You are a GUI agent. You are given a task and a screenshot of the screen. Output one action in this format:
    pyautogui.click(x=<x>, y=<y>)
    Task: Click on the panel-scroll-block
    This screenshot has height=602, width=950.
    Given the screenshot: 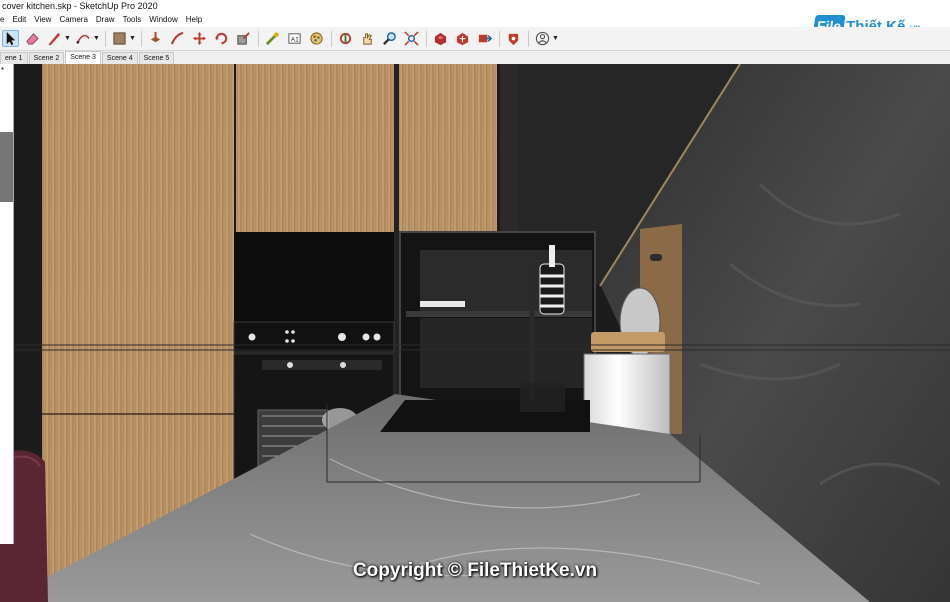 What is the action you would take?
    pyautogui.click(x=6, y=167)
    